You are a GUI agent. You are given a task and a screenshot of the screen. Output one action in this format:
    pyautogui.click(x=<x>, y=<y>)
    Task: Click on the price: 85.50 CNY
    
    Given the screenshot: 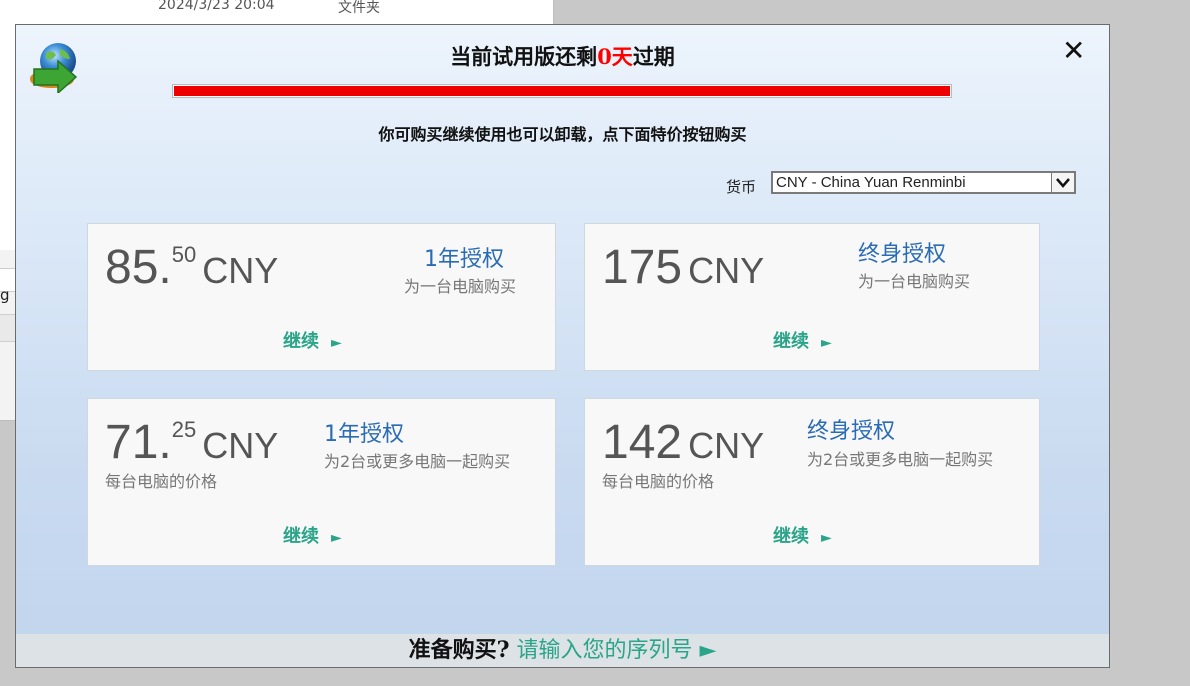 What is the action you would take?
    pyautogui.click(x=191, y=267)
    